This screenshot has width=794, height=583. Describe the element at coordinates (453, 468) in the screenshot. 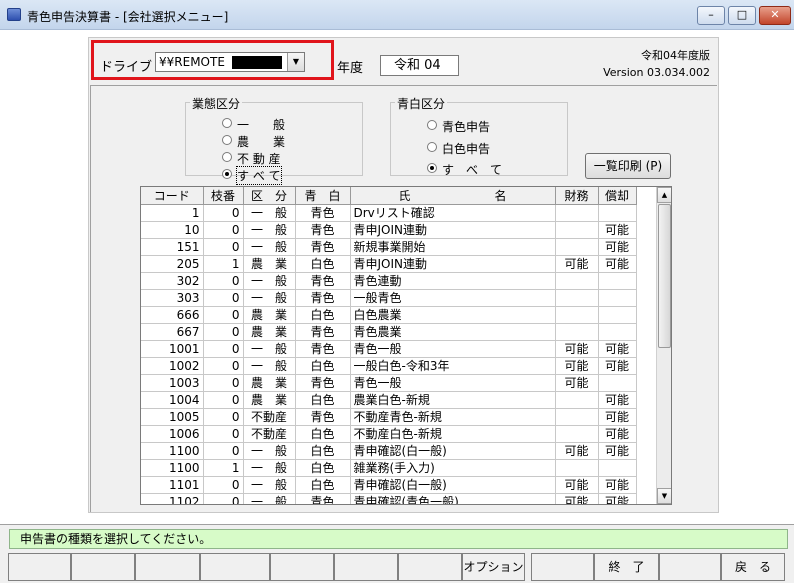

I see `cell-name: 雑業務(手入力)` at that location.